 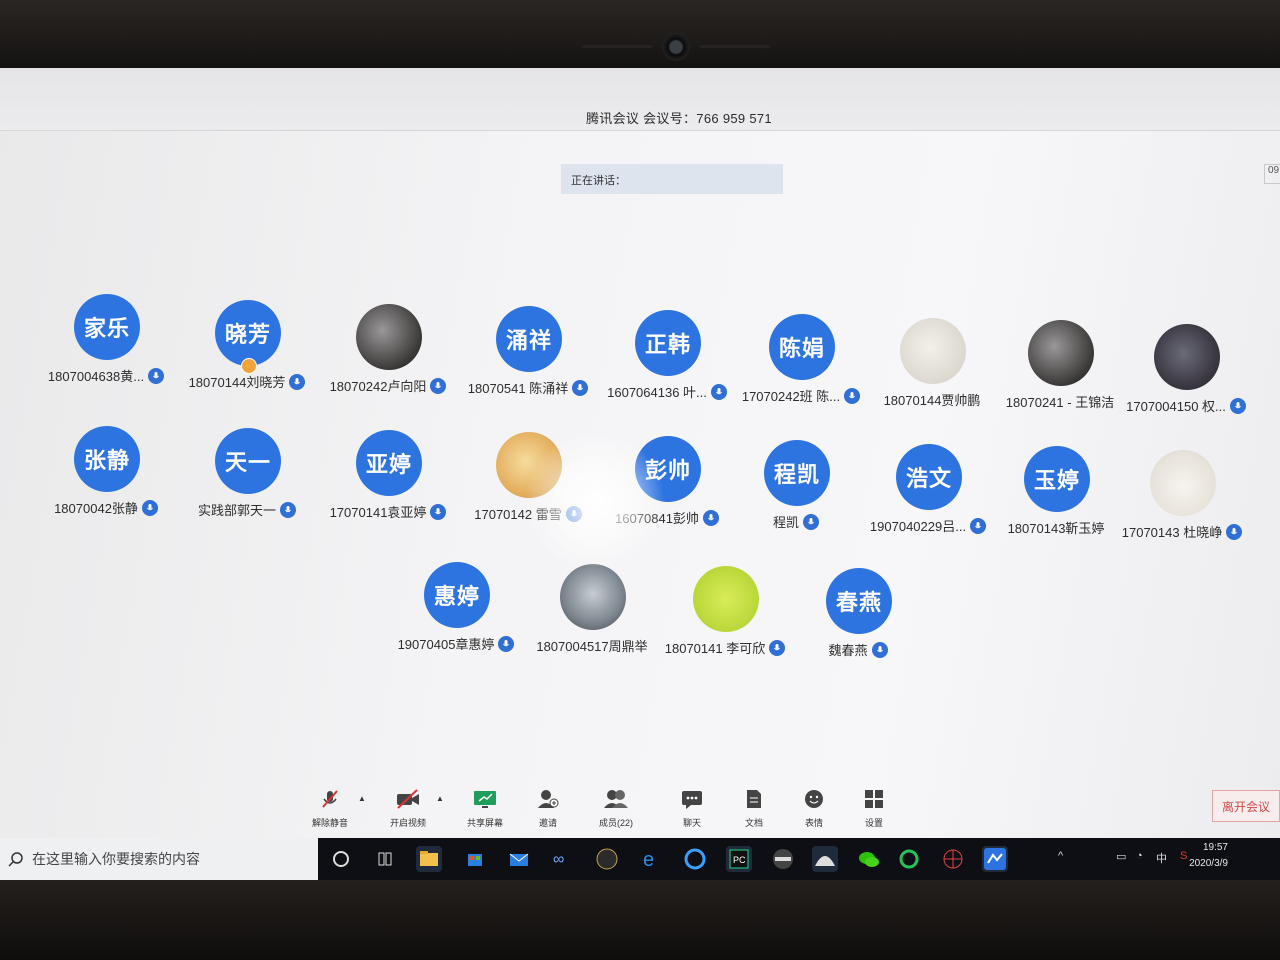 What do you see at coordinates (859, 601) in the screenshot?
I see `avatar: 春燕` at bounding box center [859, 601].